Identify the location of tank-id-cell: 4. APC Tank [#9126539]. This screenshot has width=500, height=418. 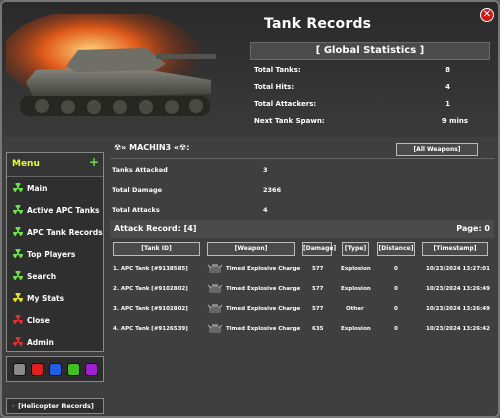
(150, 329).